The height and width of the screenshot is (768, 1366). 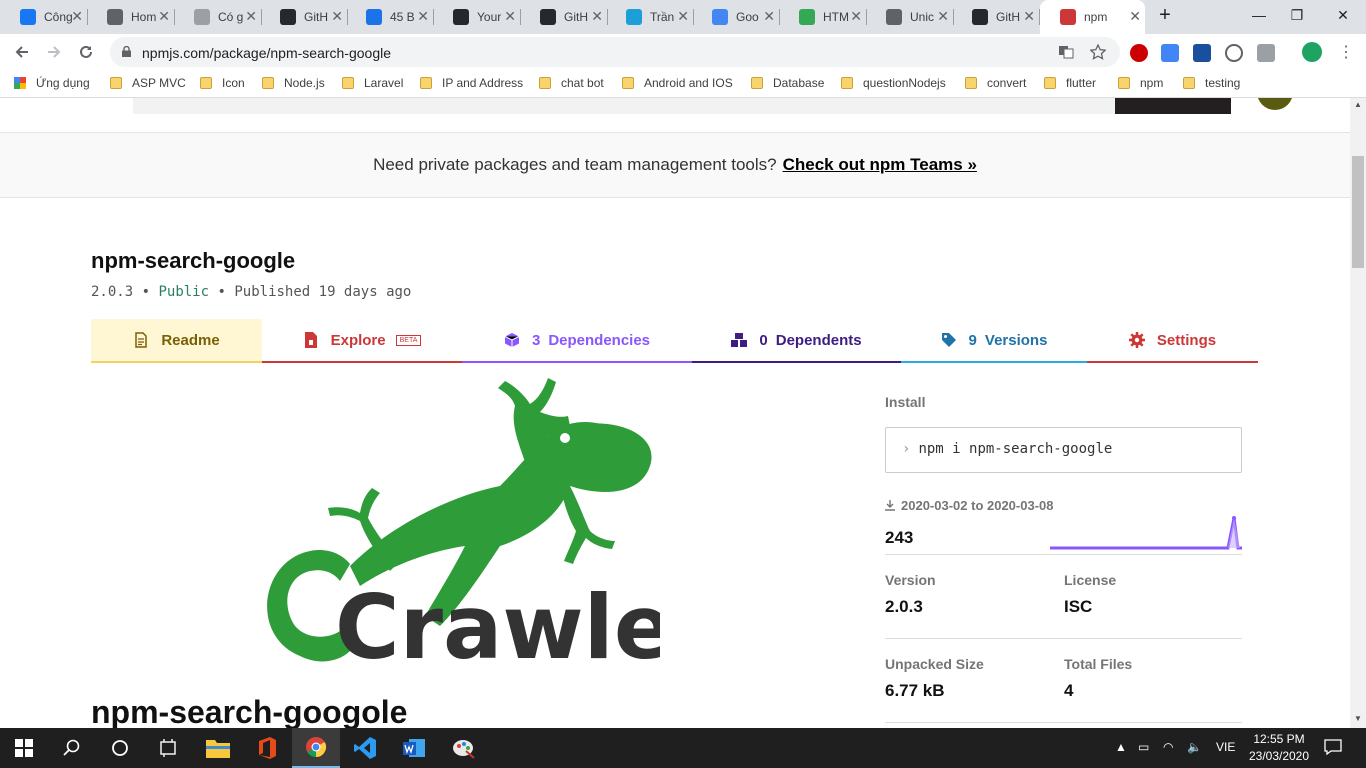 I want to click on install-command-box: › npm i npm-search-google, so click(x=1063, y=450).